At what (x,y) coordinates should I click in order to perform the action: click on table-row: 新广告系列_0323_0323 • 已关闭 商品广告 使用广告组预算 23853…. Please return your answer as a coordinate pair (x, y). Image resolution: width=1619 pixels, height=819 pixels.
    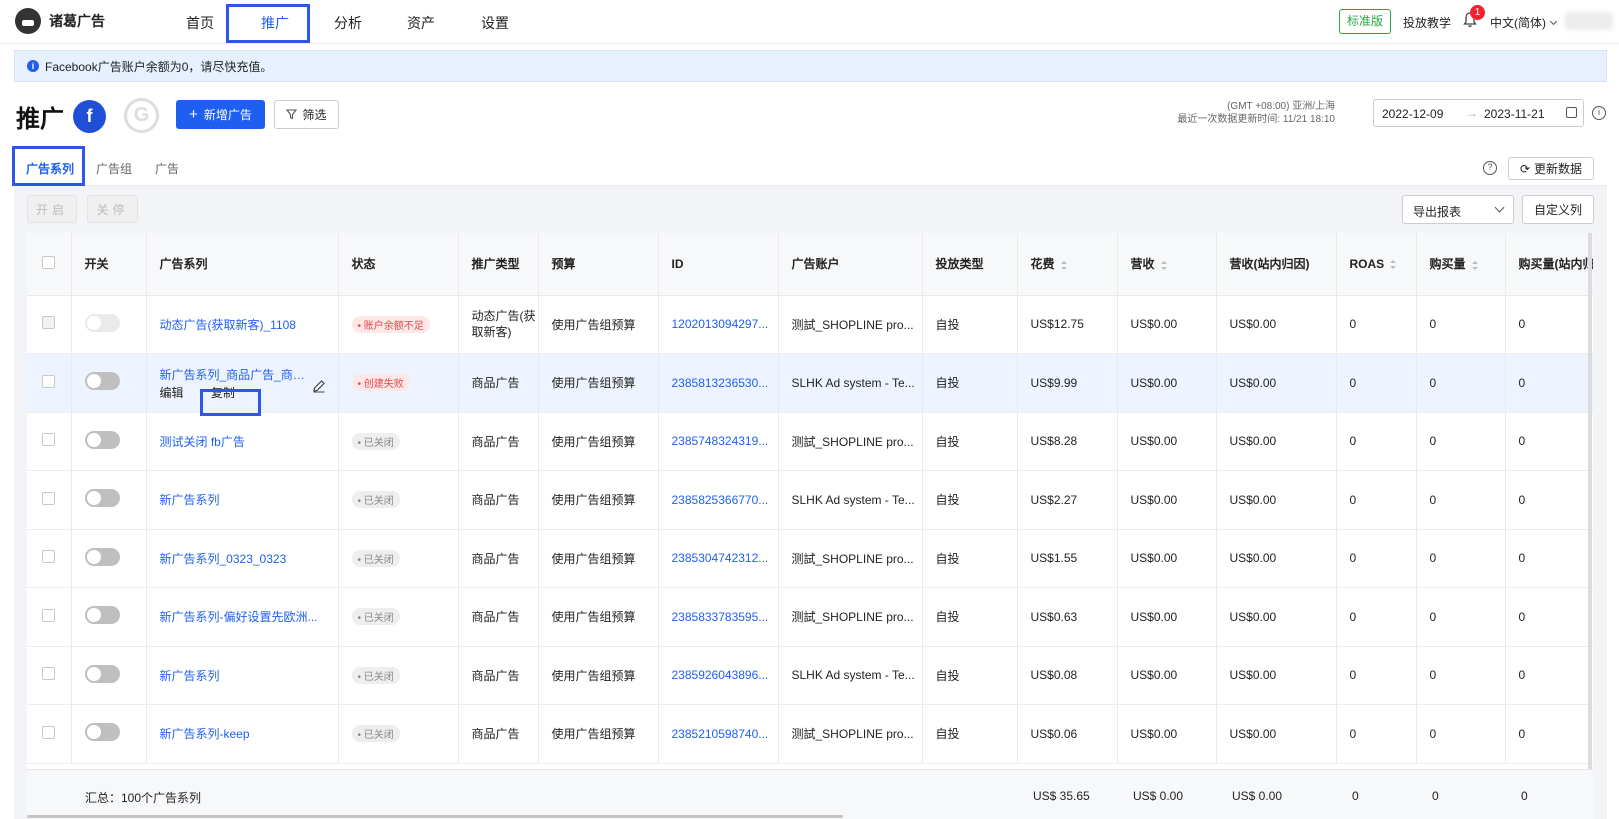
    Looking at the image, I should click on (810, 558).